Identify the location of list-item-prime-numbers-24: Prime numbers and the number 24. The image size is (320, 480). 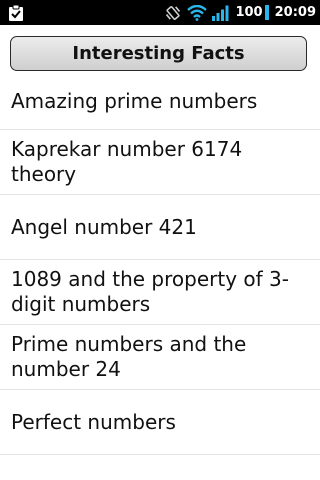
(160, 357).